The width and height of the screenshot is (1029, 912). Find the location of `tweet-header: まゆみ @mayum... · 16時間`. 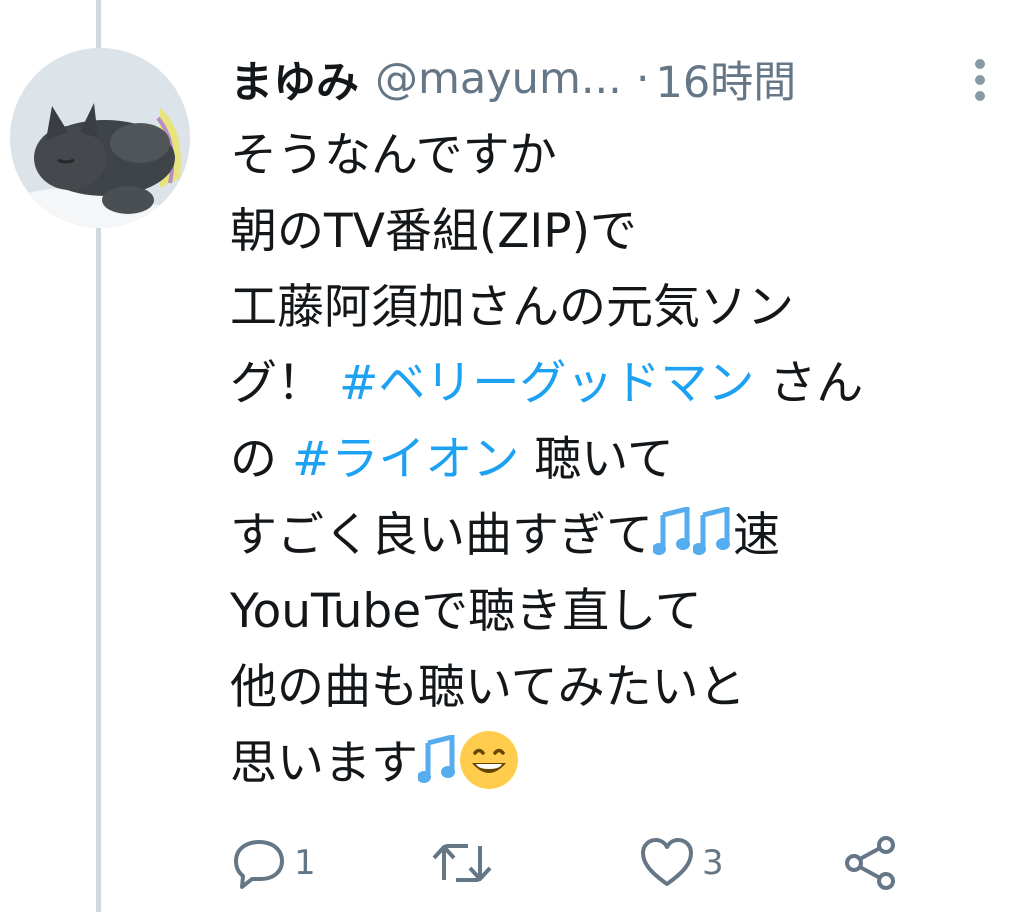

tweet-header: まゆみ @mayum... · 16時間 is located at coordinates (610, 79).